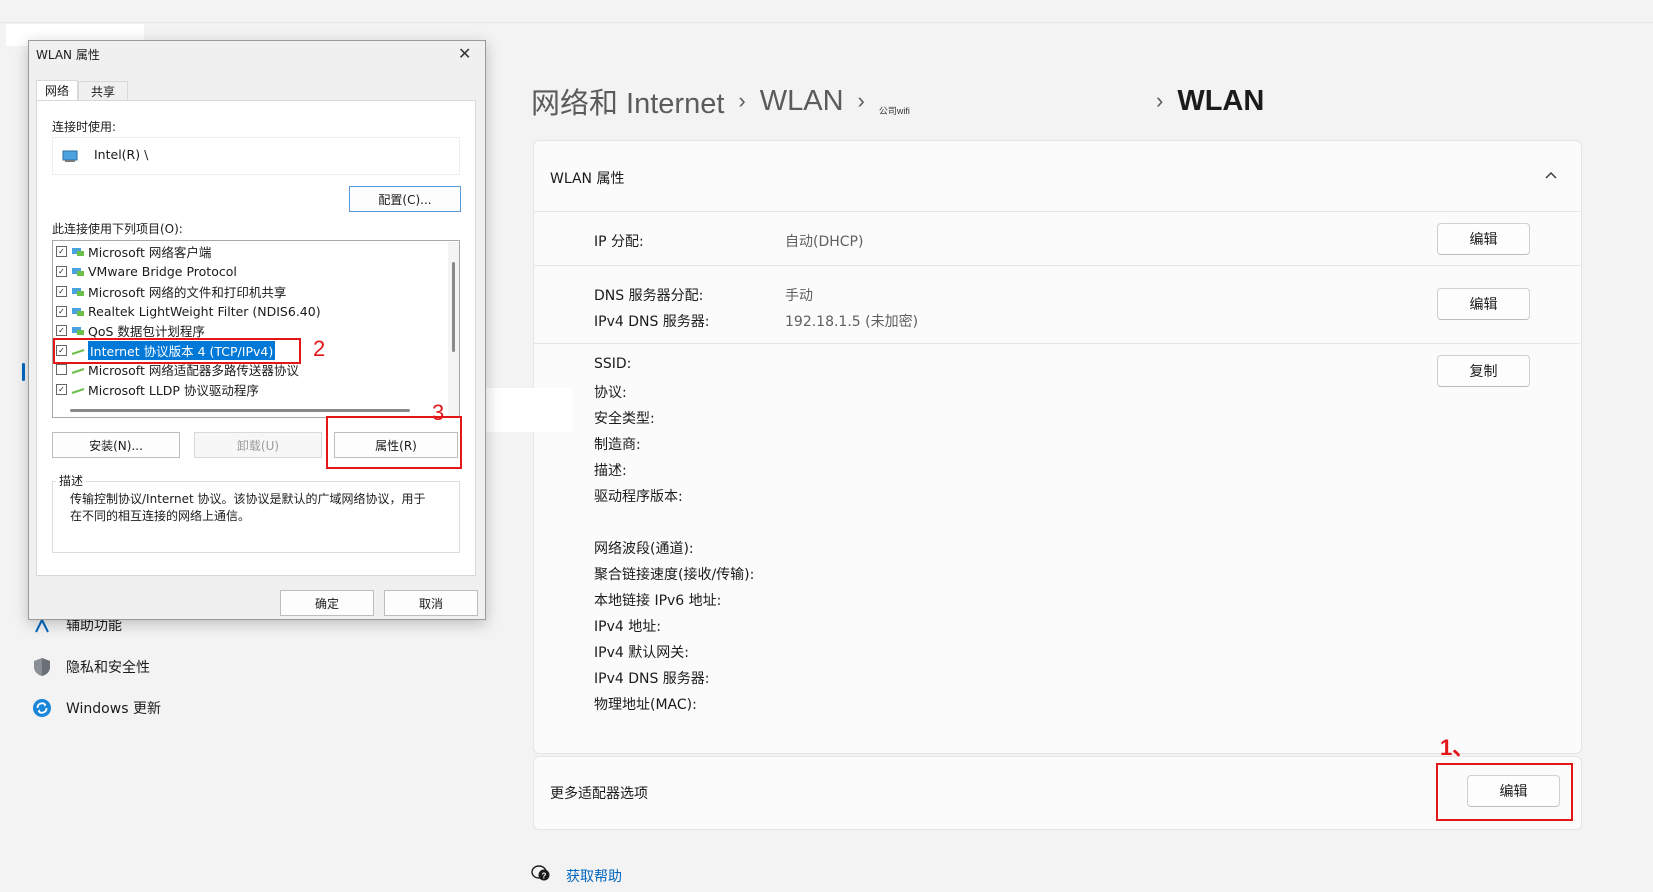 The height and width of the screenshot is (892, 1653). I want to click on close-icon: ✕, so click(464, 53).